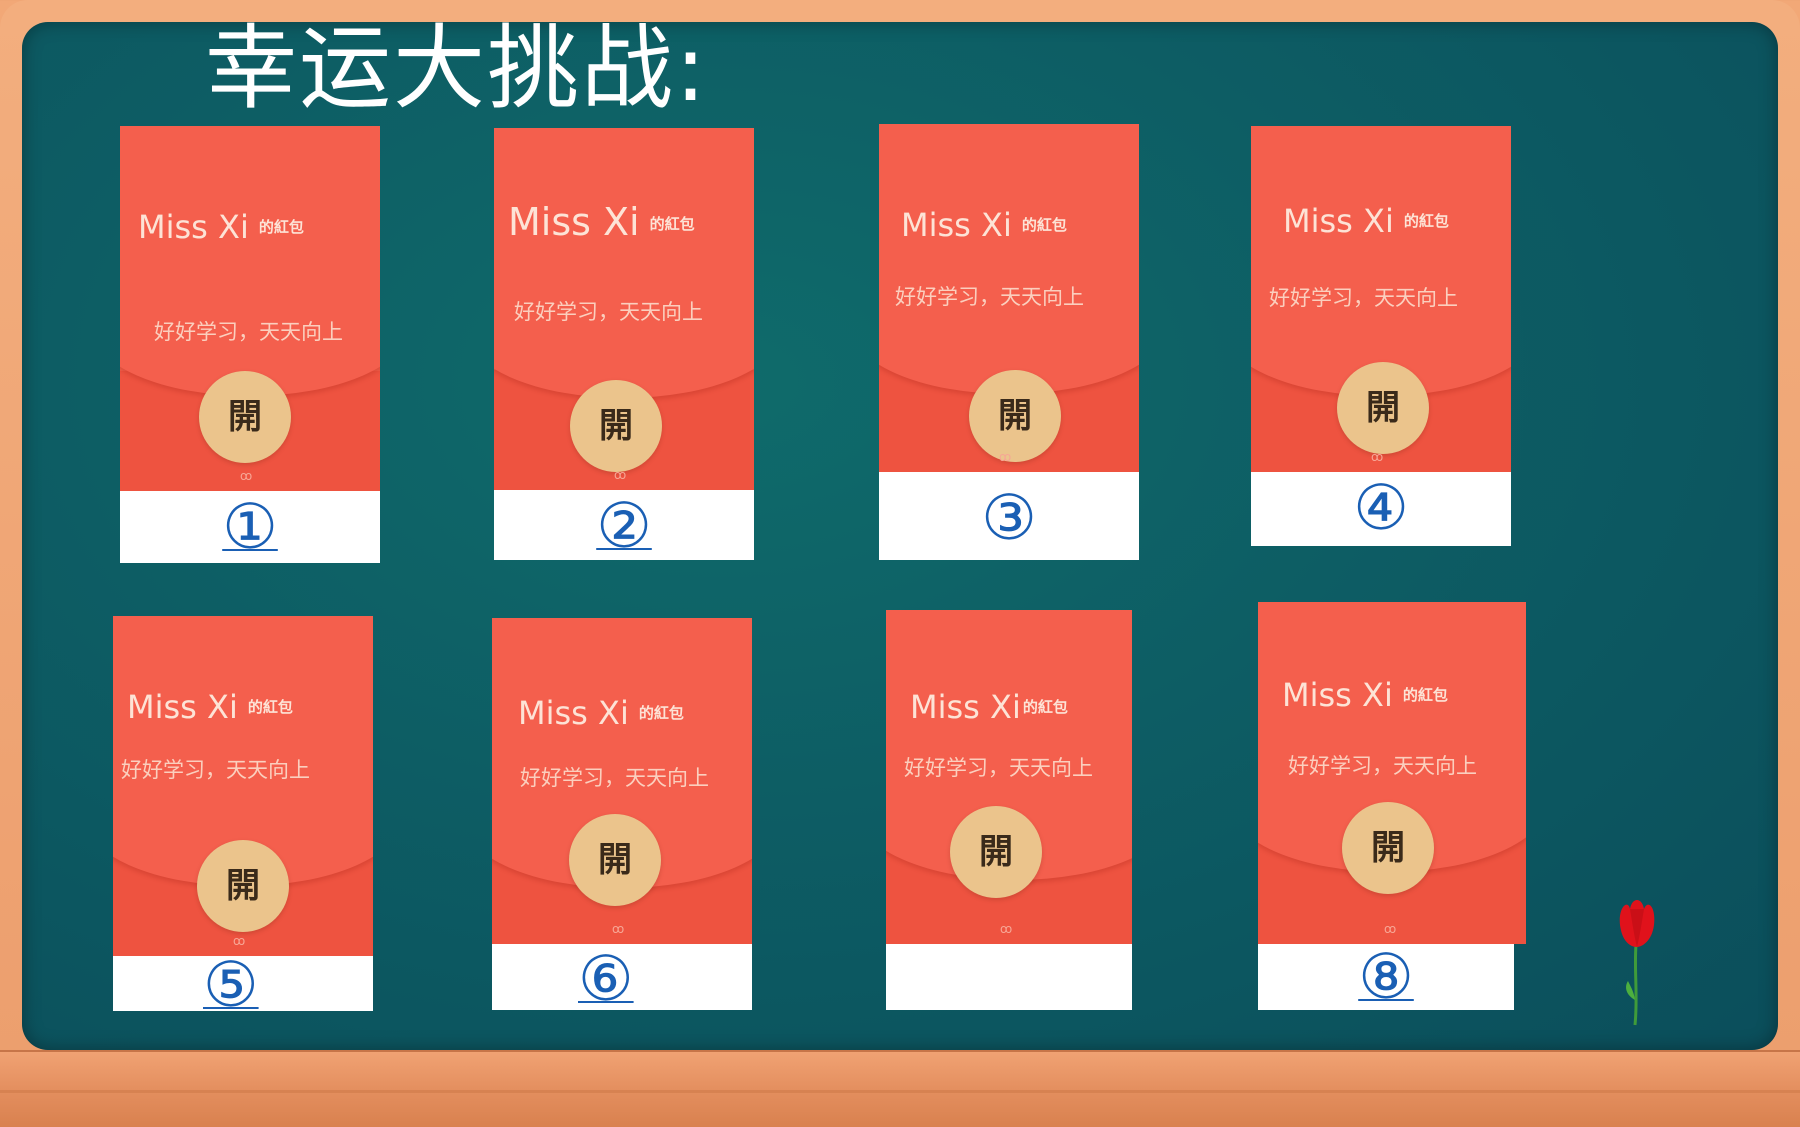  Describe the element at coordinates (456, 68) in the screenshot. I see `page-title: 幸运大挑战:` at that location.